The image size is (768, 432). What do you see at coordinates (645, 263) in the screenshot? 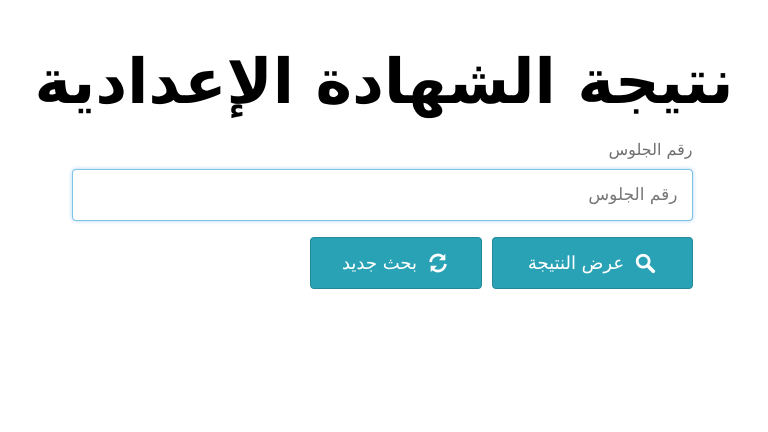
I see `search-icon` at bounding box center [645, 263].